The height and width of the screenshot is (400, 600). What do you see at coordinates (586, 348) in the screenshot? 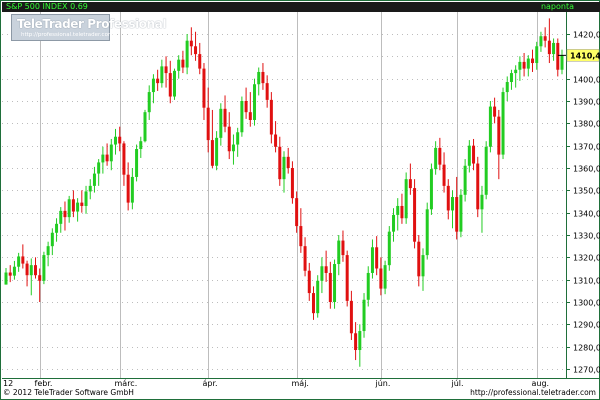
I see `y-tick-label: 1280,00` at bounding box center [586, 348].